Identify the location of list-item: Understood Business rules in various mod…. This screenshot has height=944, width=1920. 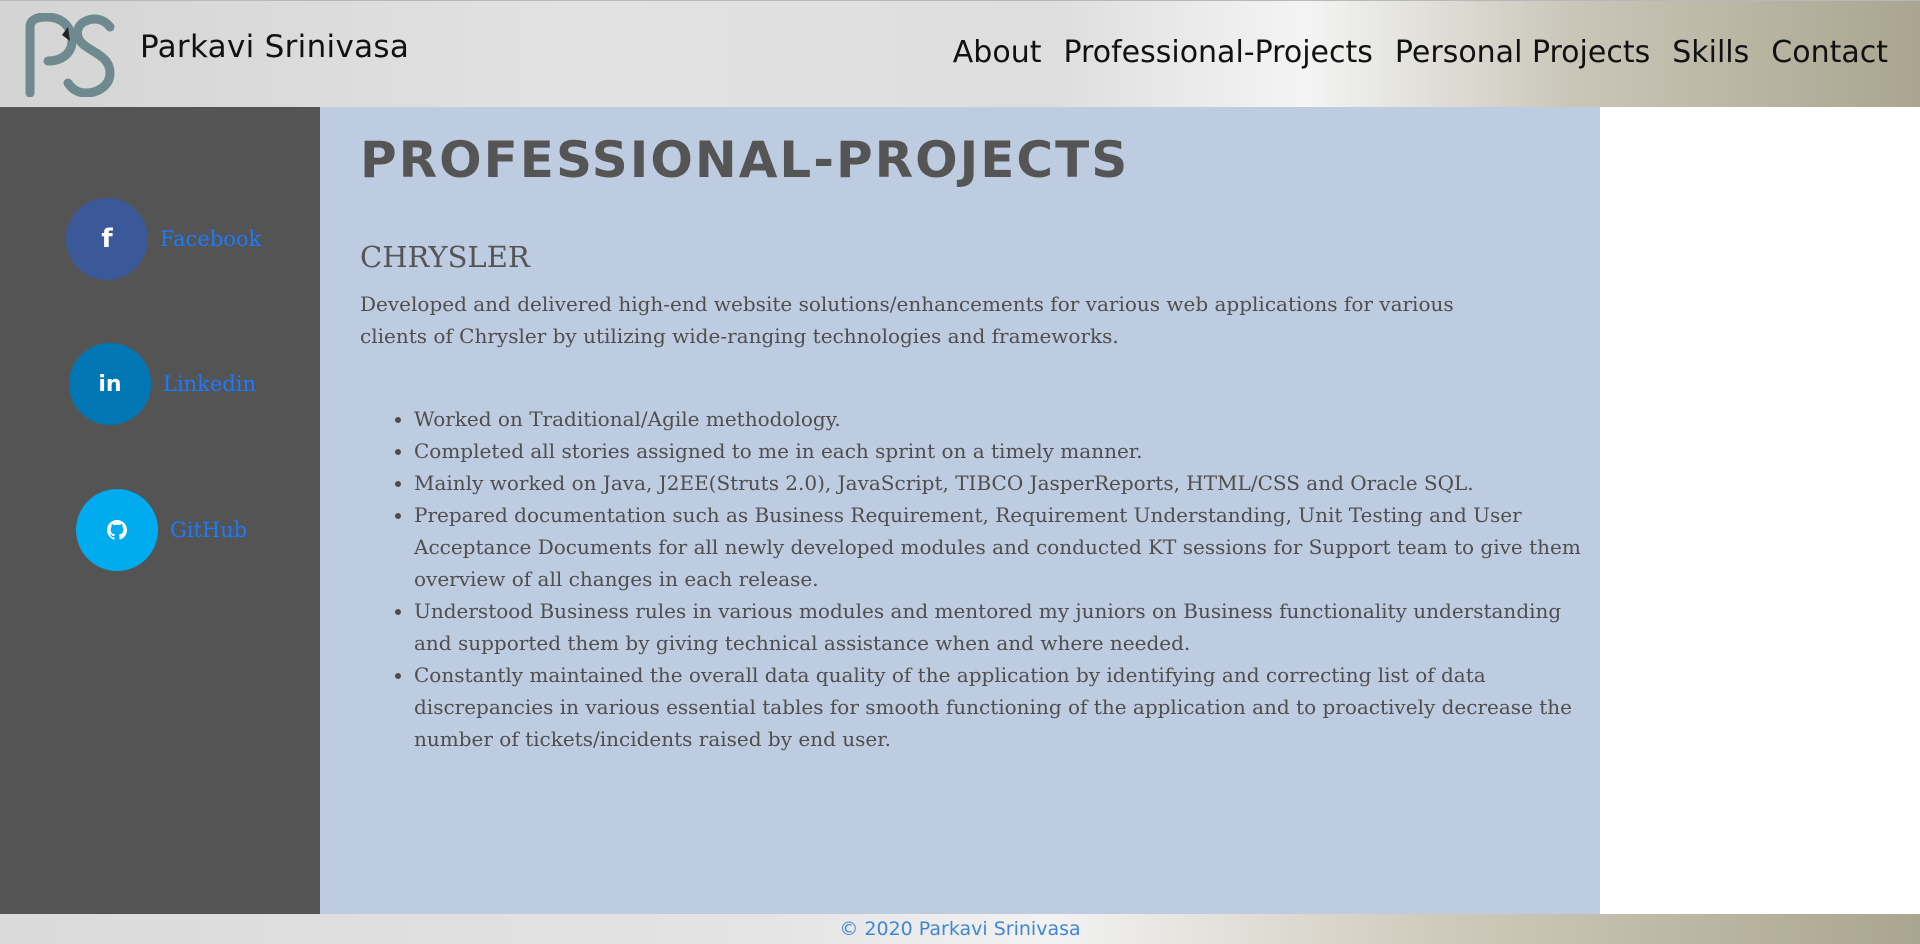
(1004, 627).